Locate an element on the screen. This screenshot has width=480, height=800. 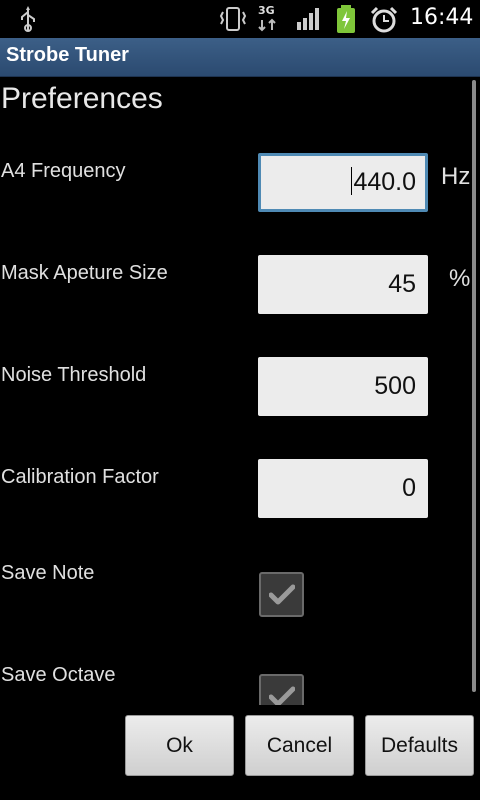
text-caret is located at coordinates (352, 181).